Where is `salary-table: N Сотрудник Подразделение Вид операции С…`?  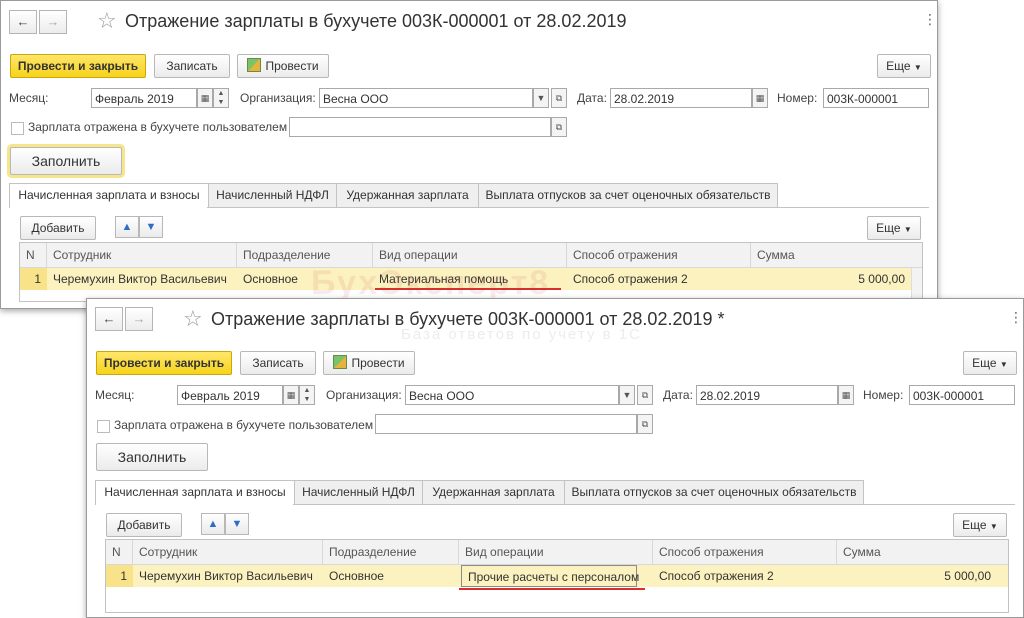
salary-table: N Сотрудник Подразделение Вид операции С… is located at coordinates (557, 576).